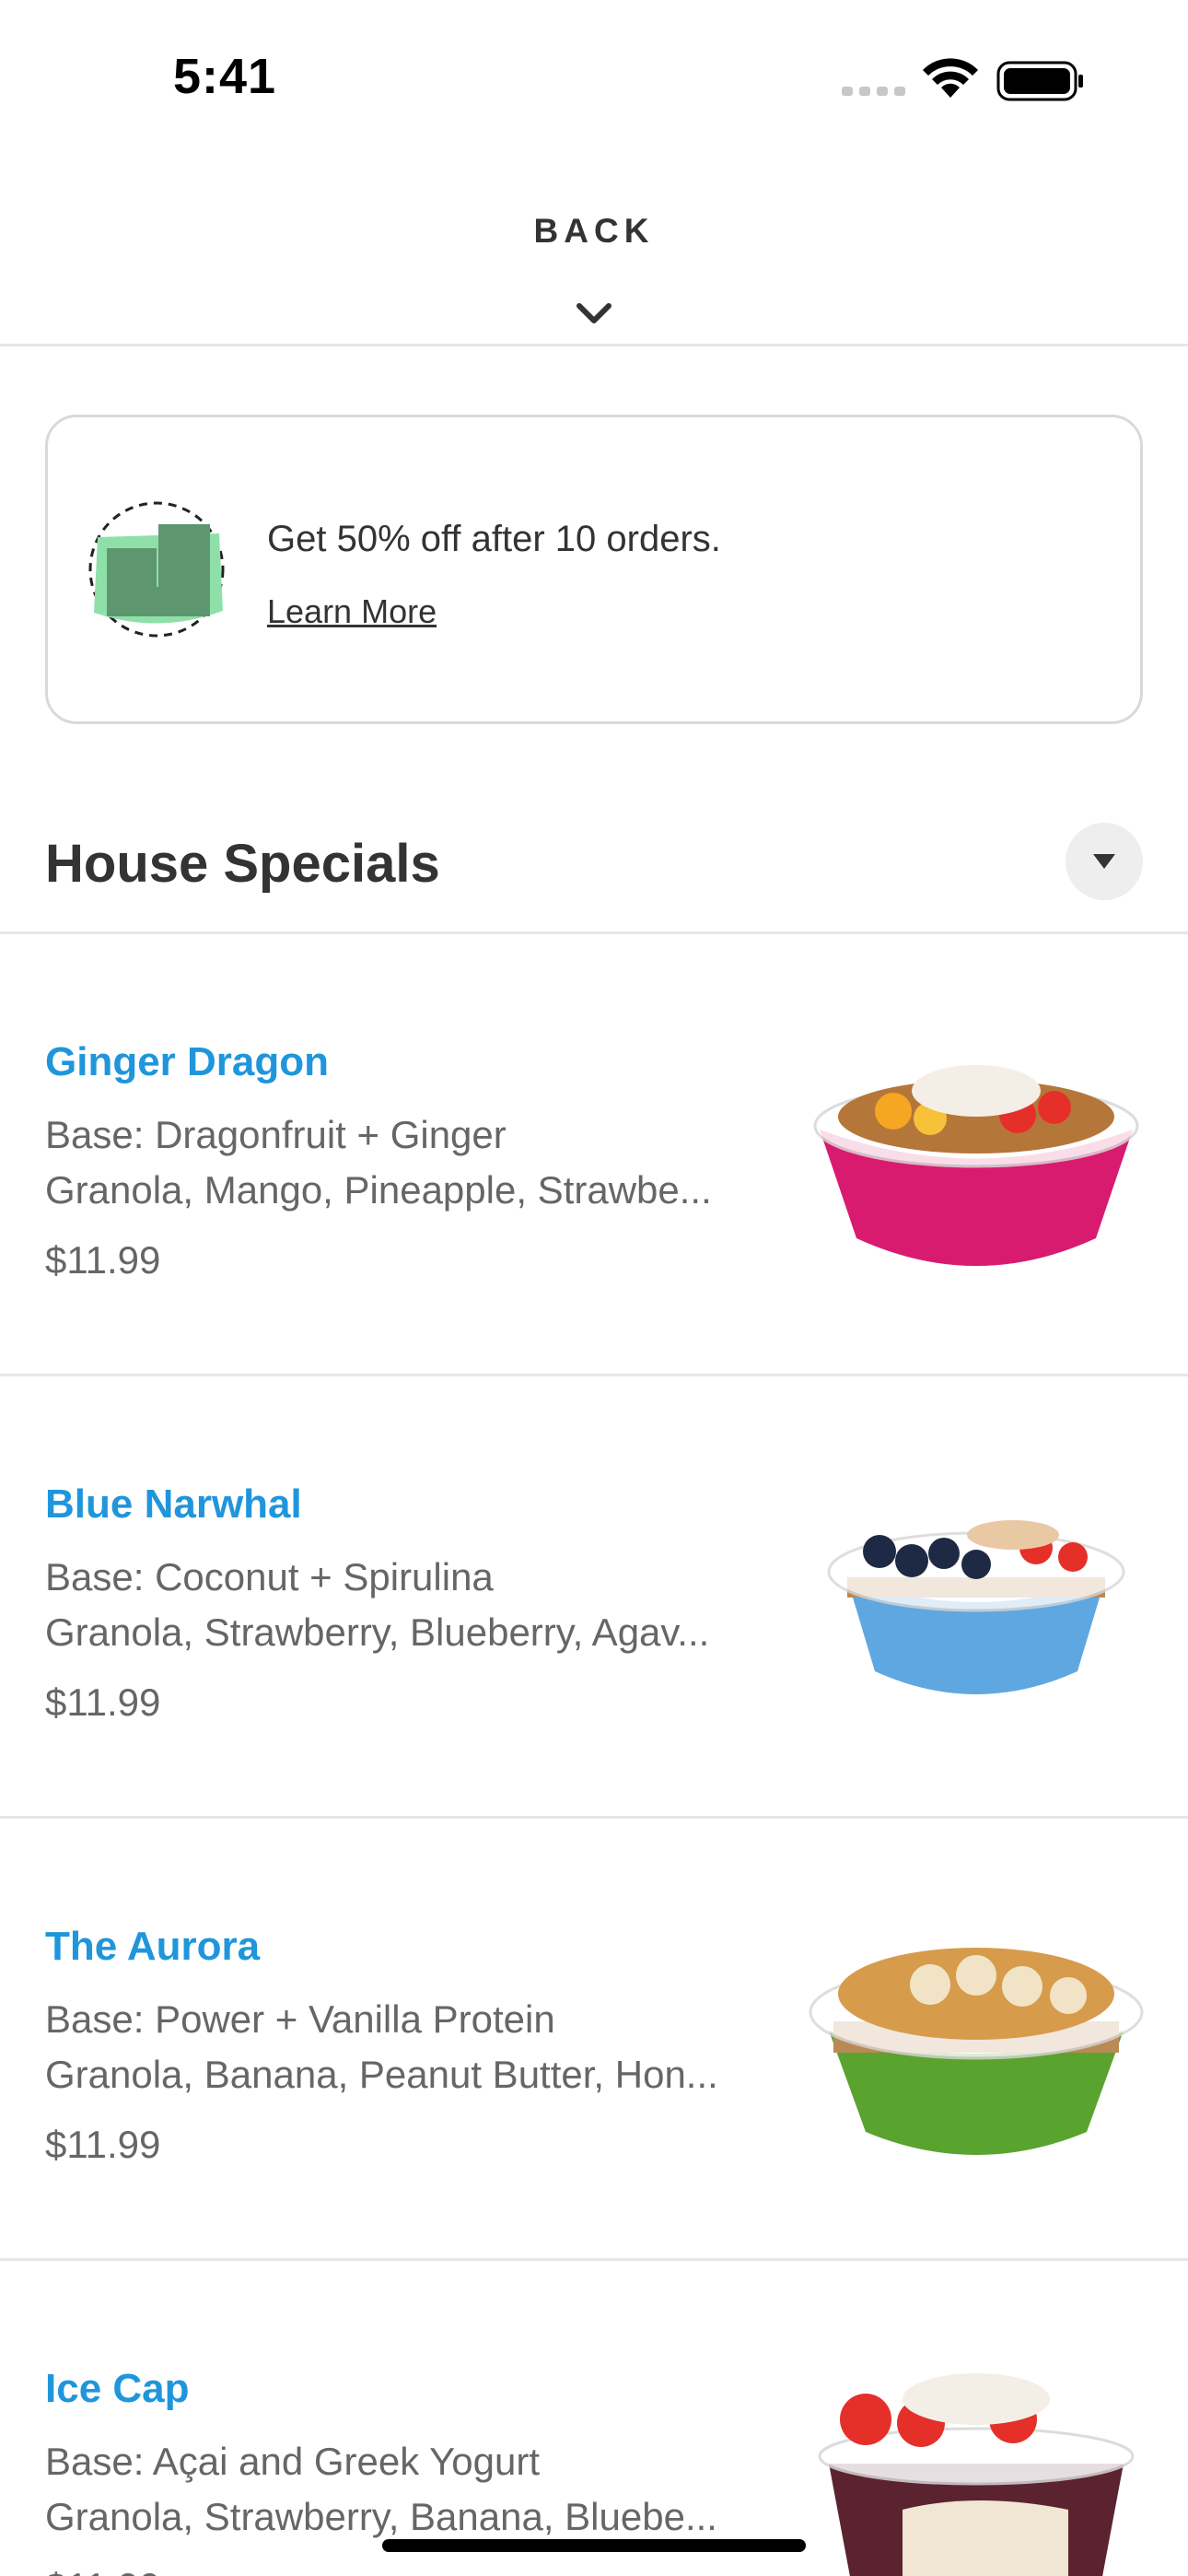 The height and width of the screenshot is (2576, 1188). What do you see at coordinates (594, 78) in the screenshot?
I see `status-bar: 5:41` at bounding box center [594, 78].